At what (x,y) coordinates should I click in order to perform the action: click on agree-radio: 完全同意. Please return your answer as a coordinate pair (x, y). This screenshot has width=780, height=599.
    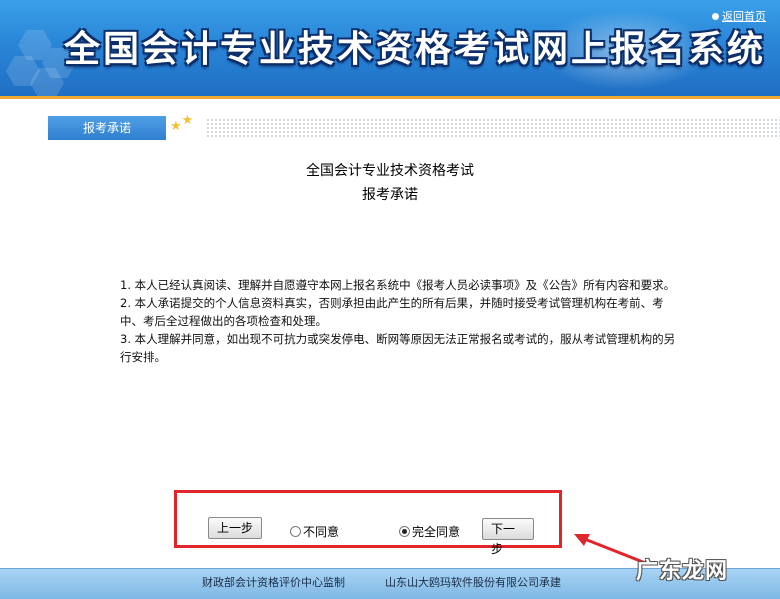
    Looking at the image, I should click on (429, 531).